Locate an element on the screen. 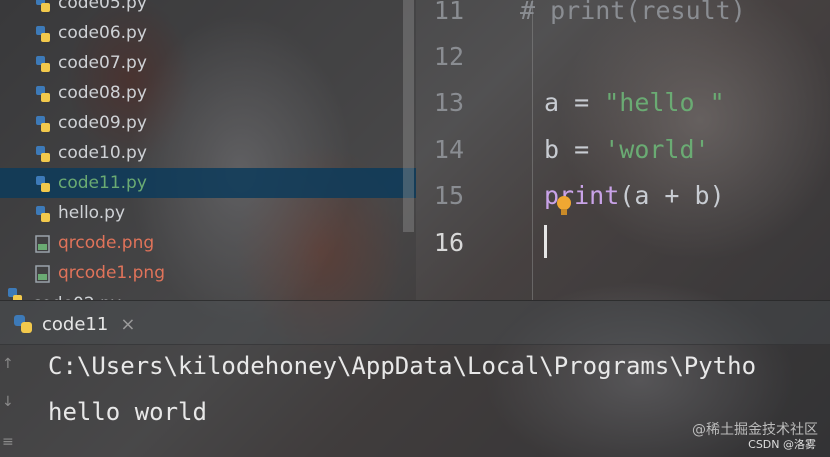  arrow-down-icon: ↓ is located at coordinates (8, 402).